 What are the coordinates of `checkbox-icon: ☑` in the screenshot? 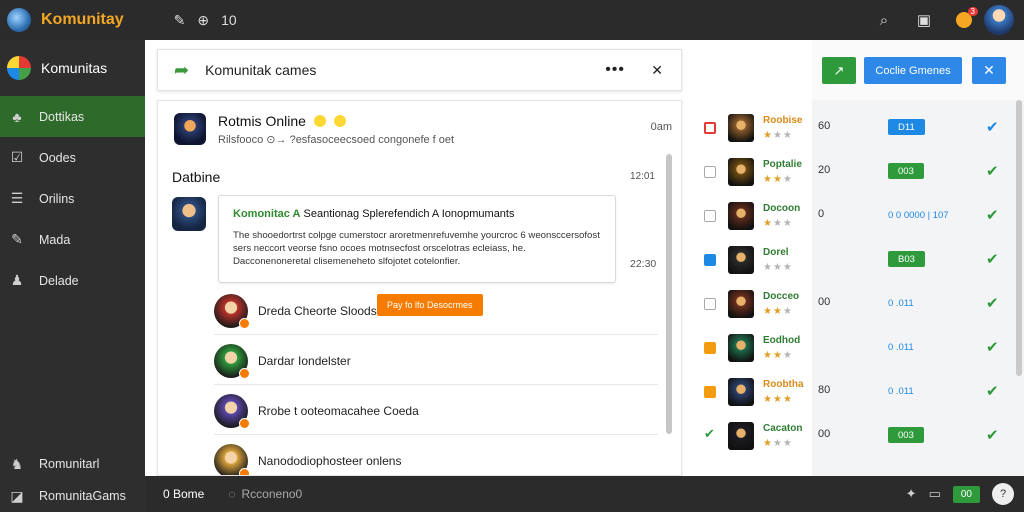 It's located at (17, 157).